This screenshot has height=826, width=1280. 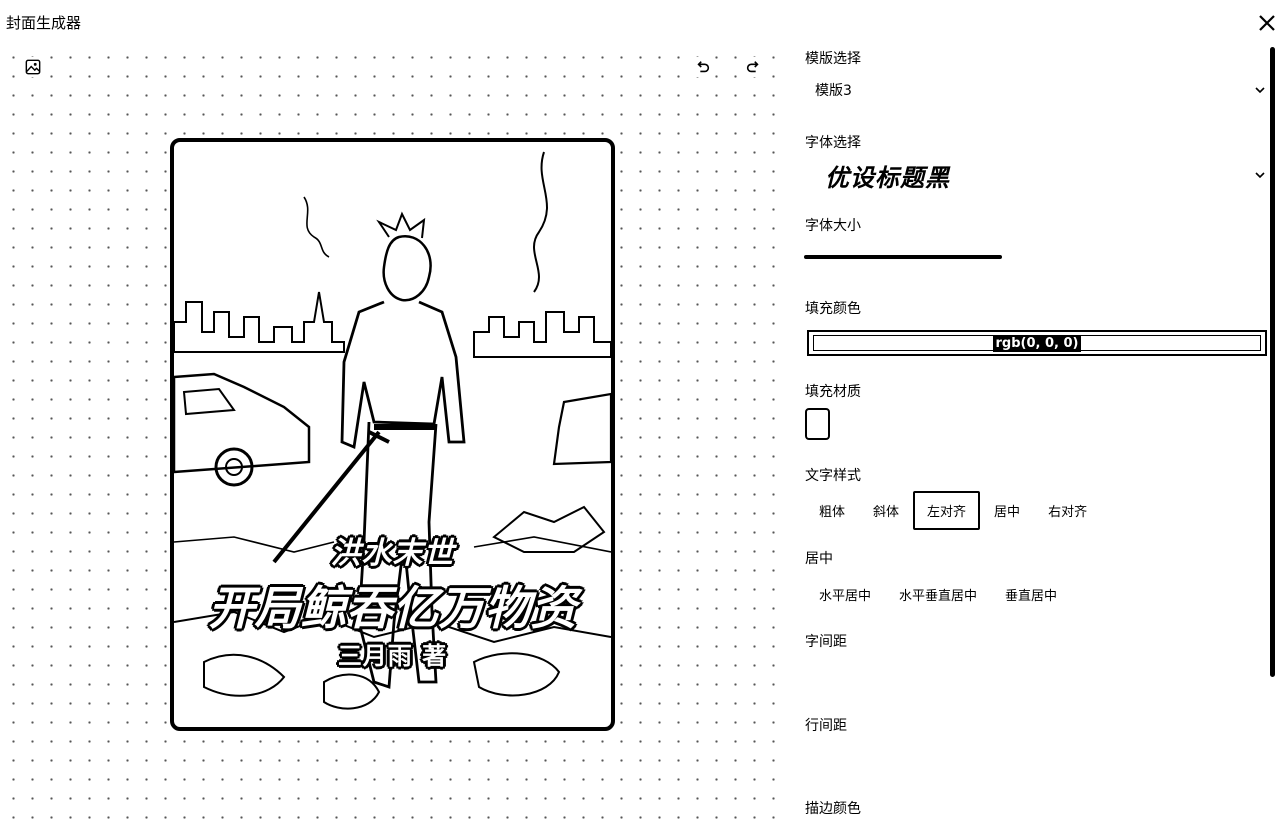 I want to click on text-style-options: 粗体 斜体 左对齐 居中 右对齐, so click(x=953, y=510).